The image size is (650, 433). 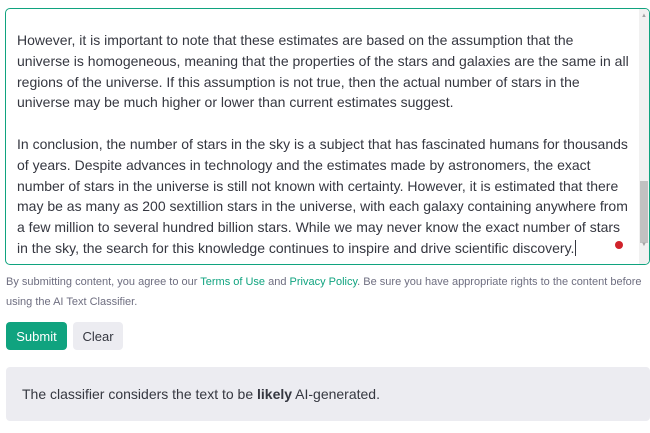 I want to click on status-indicator-dot, so click(x=619, y=245).